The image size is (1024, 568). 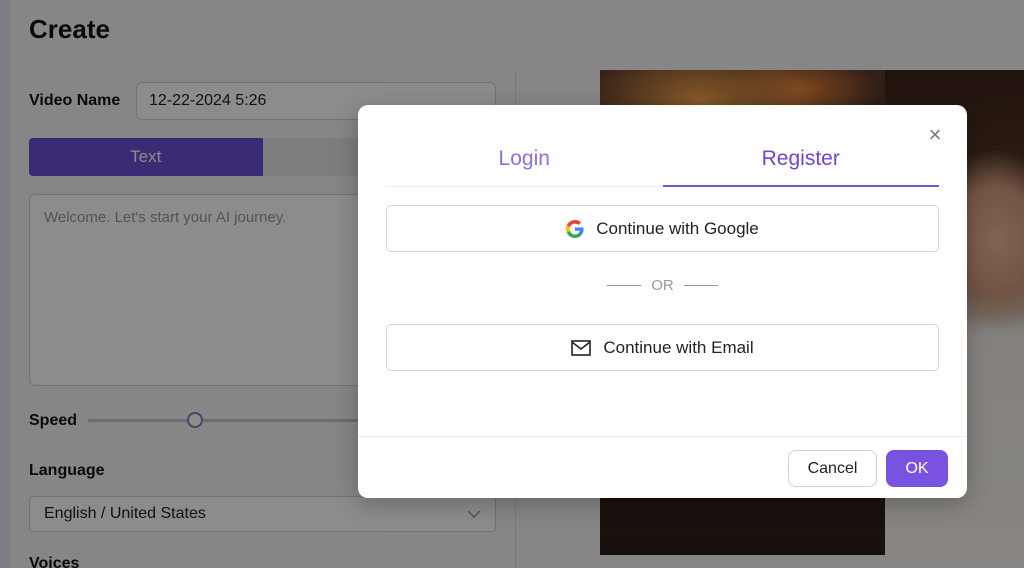 I want to click on continue-with-email-label: Continue with Email, so click(x=678, y=347).